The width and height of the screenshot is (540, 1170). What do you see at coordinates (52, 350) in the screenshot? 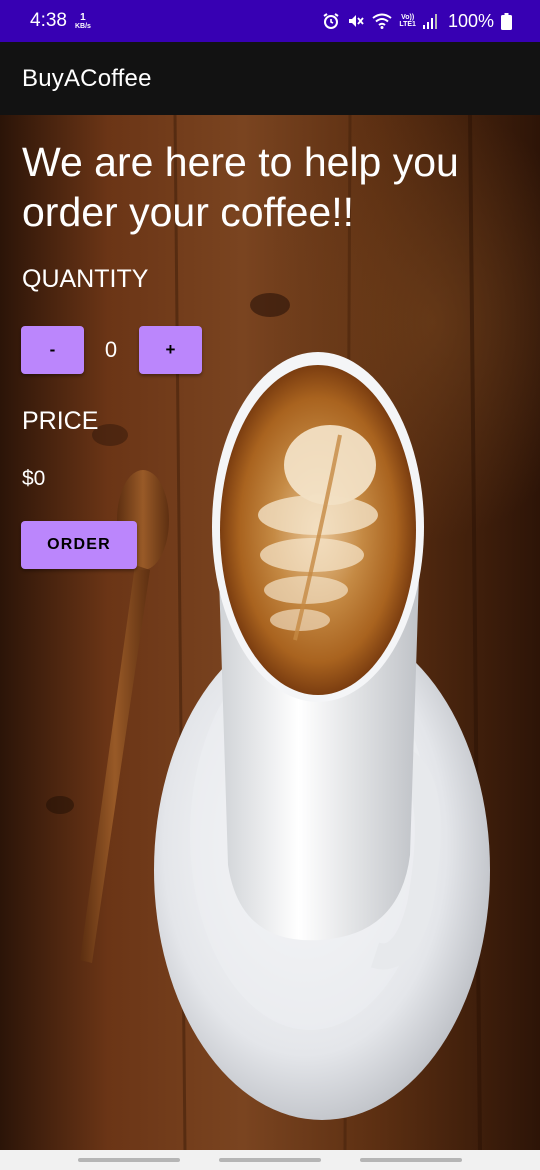
I see `decrement-button: -` at bounding box center [52, 350].